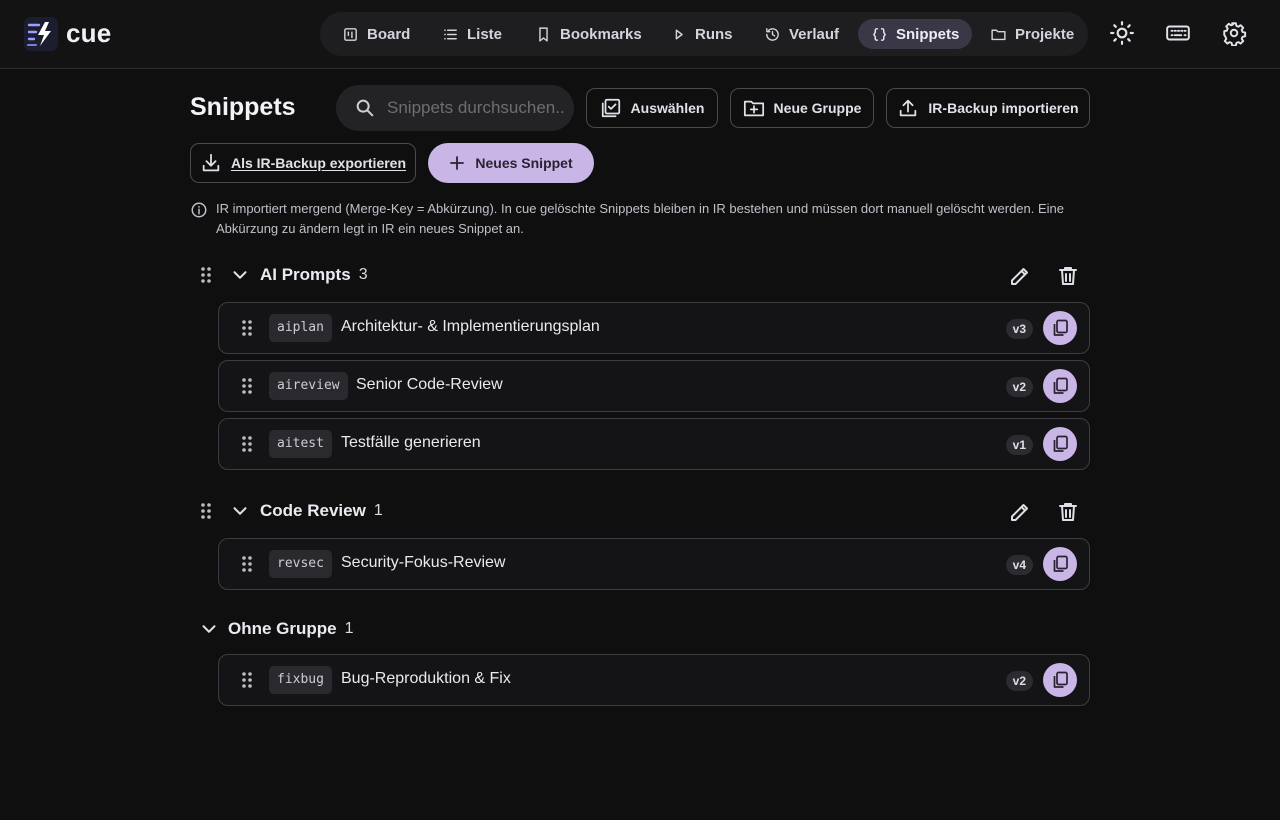 The image size is (1280, 820). I want to click on nav-liste: Liste, so click(472, 34).